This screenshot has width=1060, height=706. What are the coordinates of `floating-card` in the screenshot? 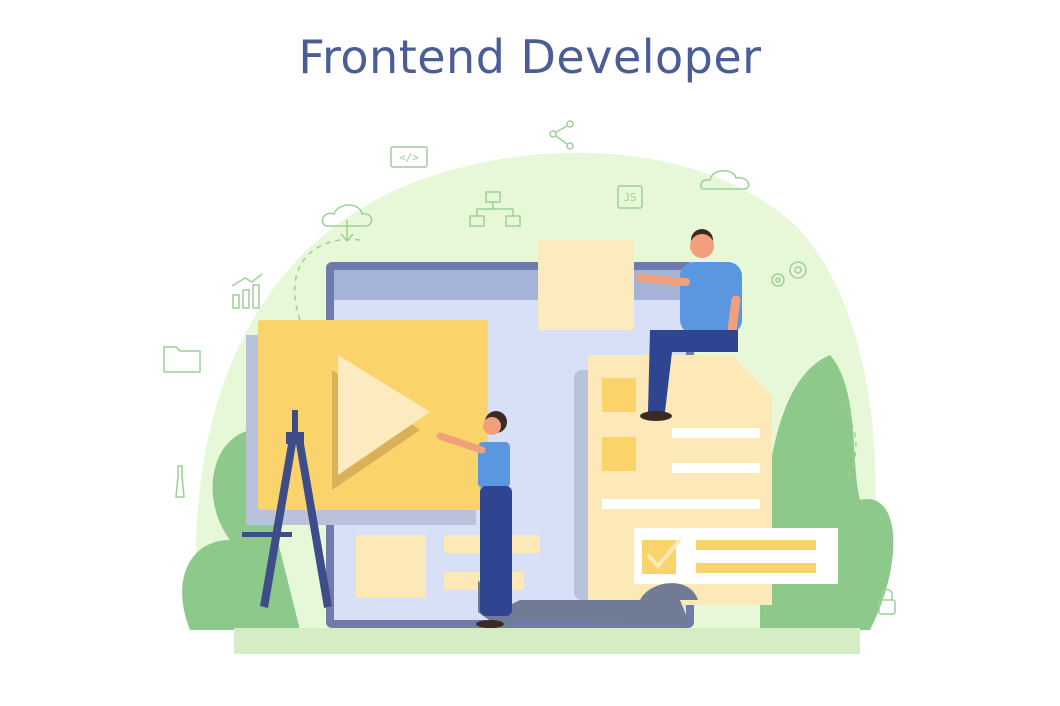 It's located at (586, 285).